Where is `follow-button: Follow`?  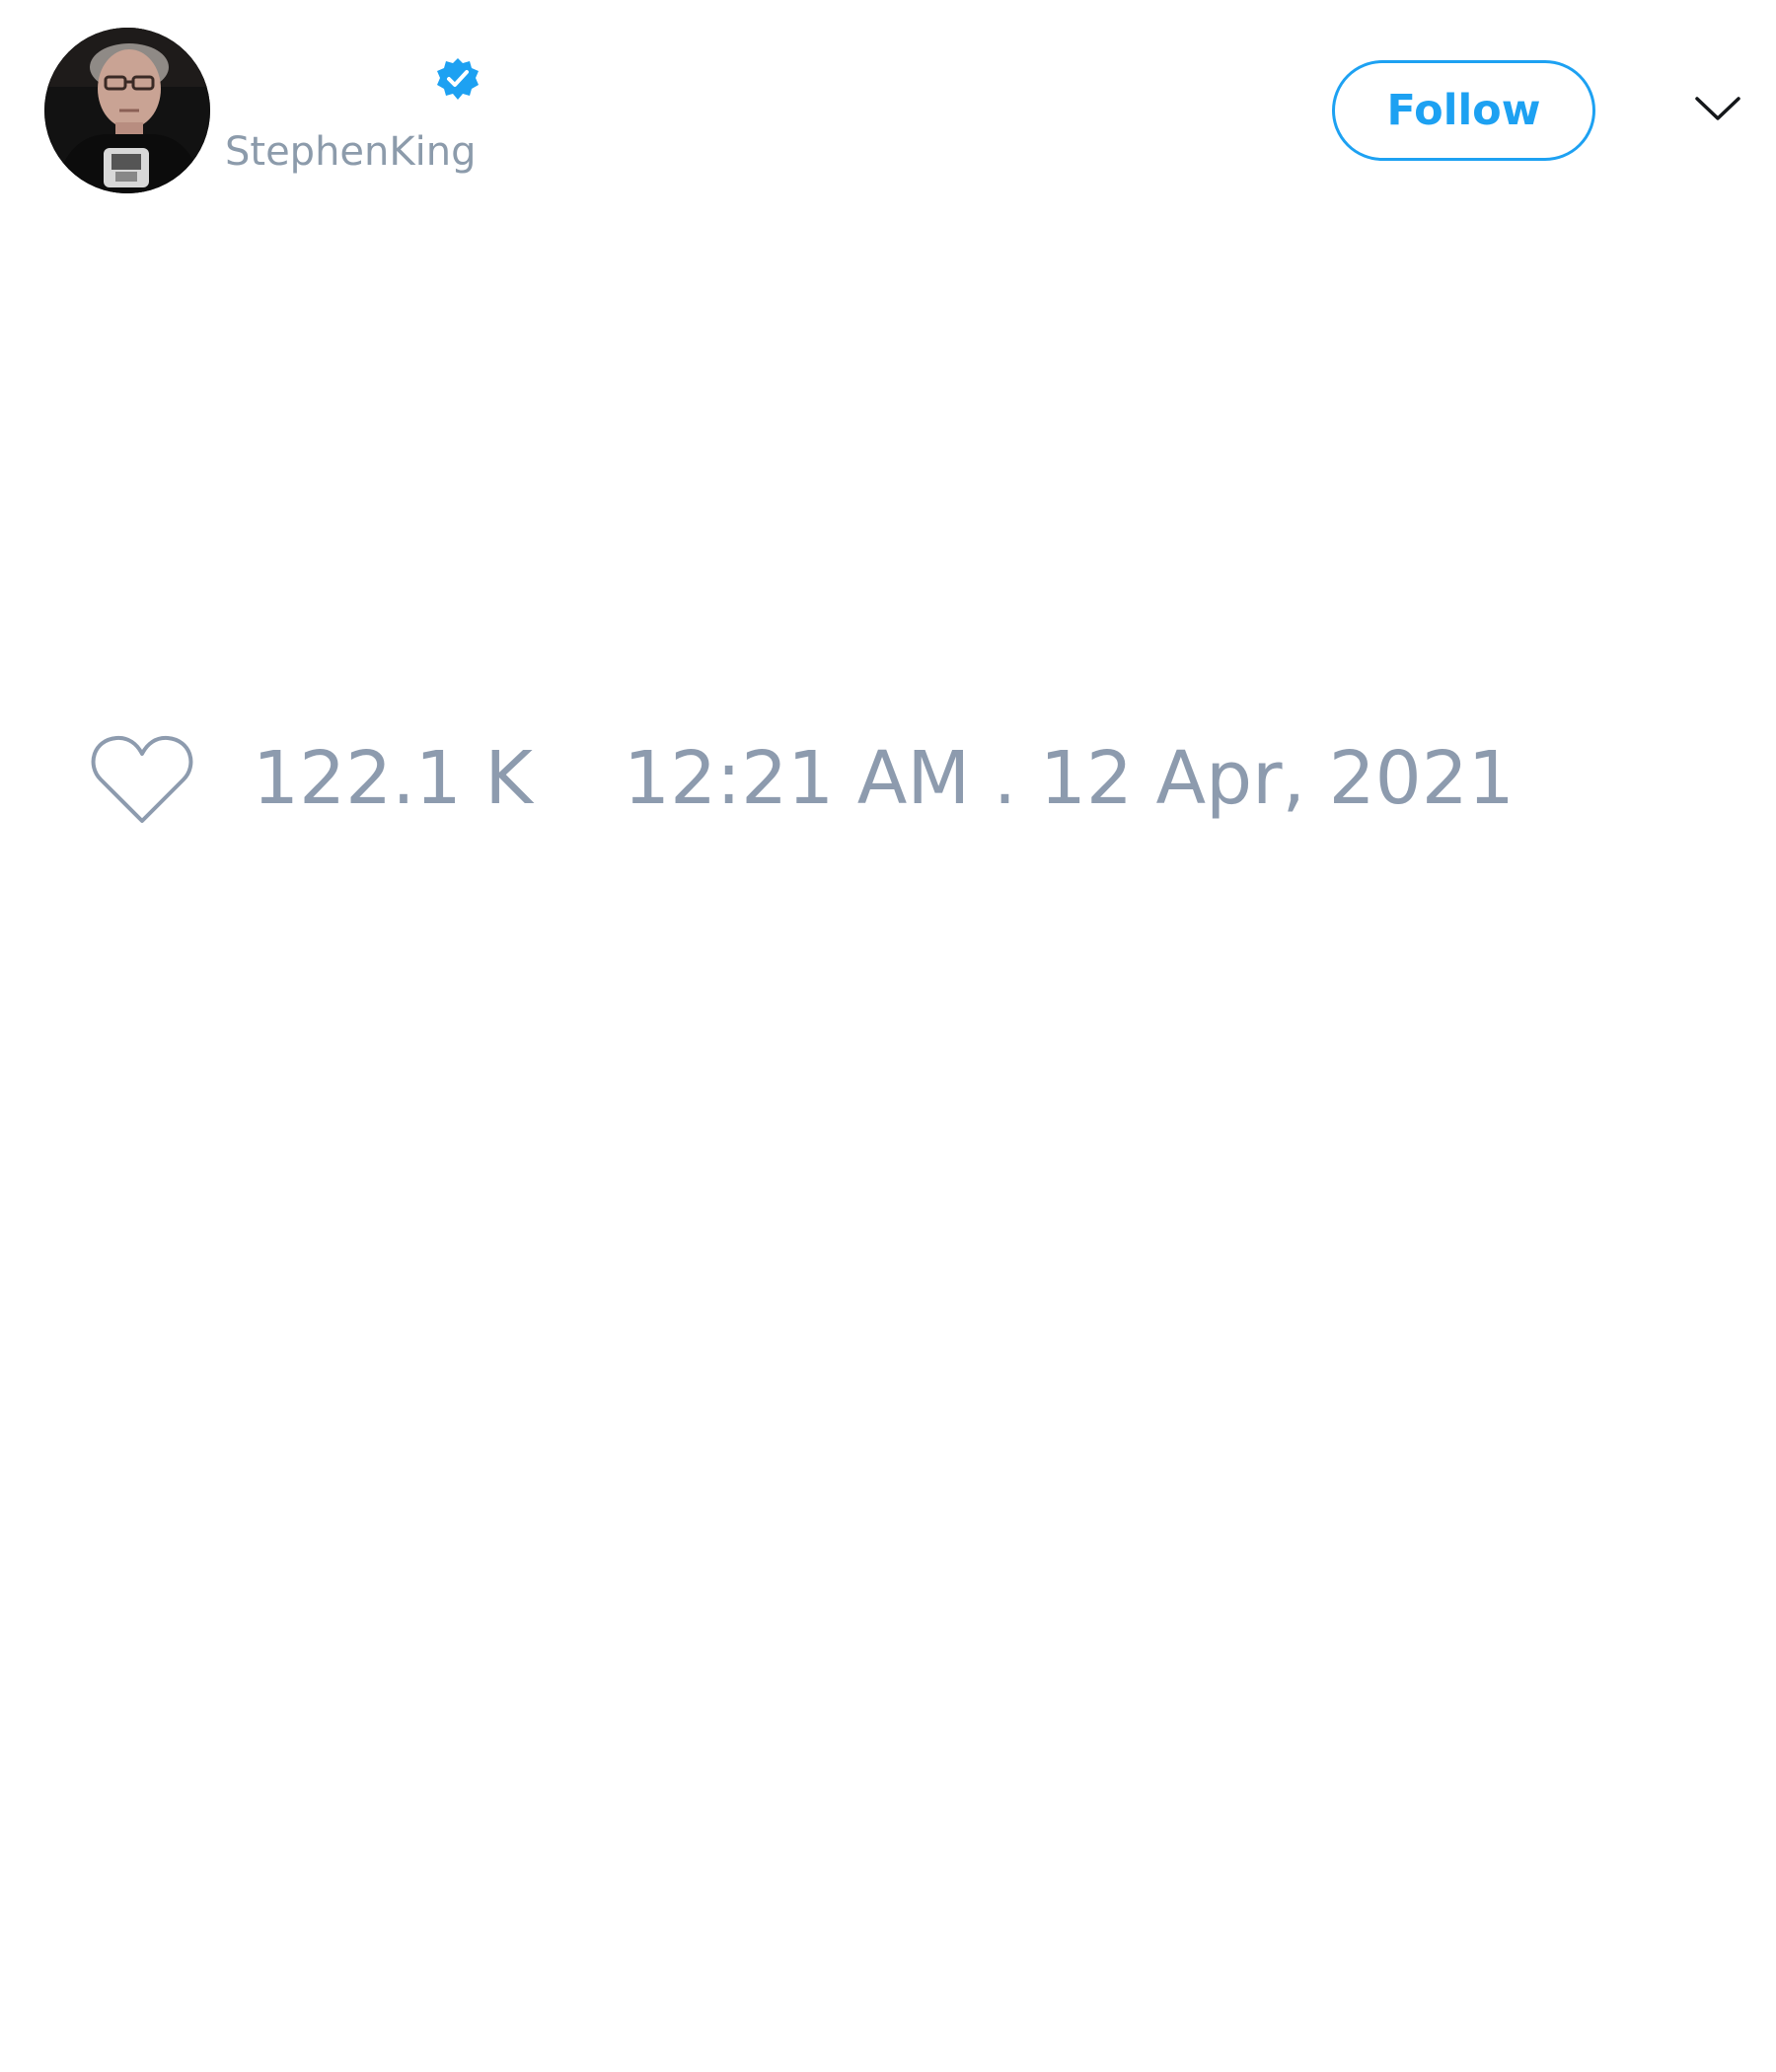 follow-button: Follow is located at coordinates (1463, 111).